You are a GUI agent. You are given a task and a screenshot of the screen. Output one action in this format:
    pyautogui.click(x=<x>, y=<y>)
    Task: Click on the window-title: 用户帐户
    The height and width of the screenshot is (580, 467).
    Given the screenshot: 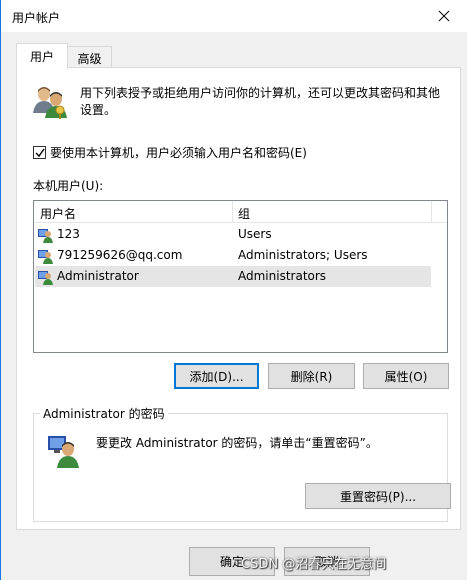 What is the action you would take?
    pyautogui.click(x=36, y=18)
    